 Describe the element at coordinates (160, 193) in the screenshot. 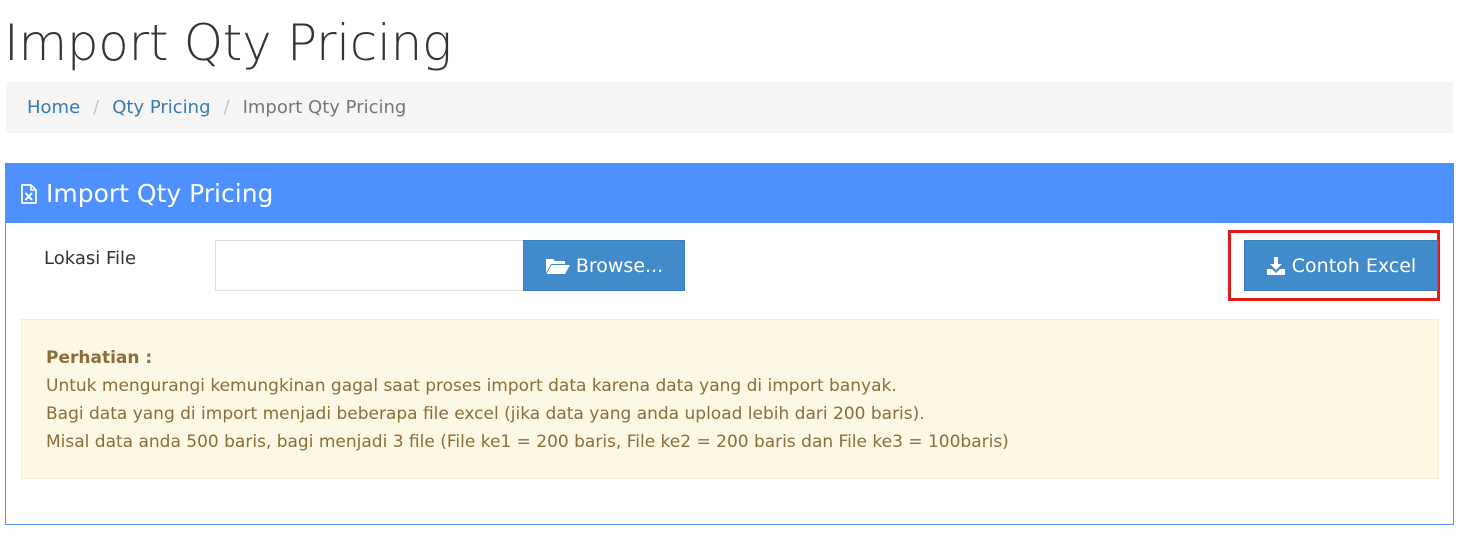

I see `panel-title: Import Qty Pricing` at that location.